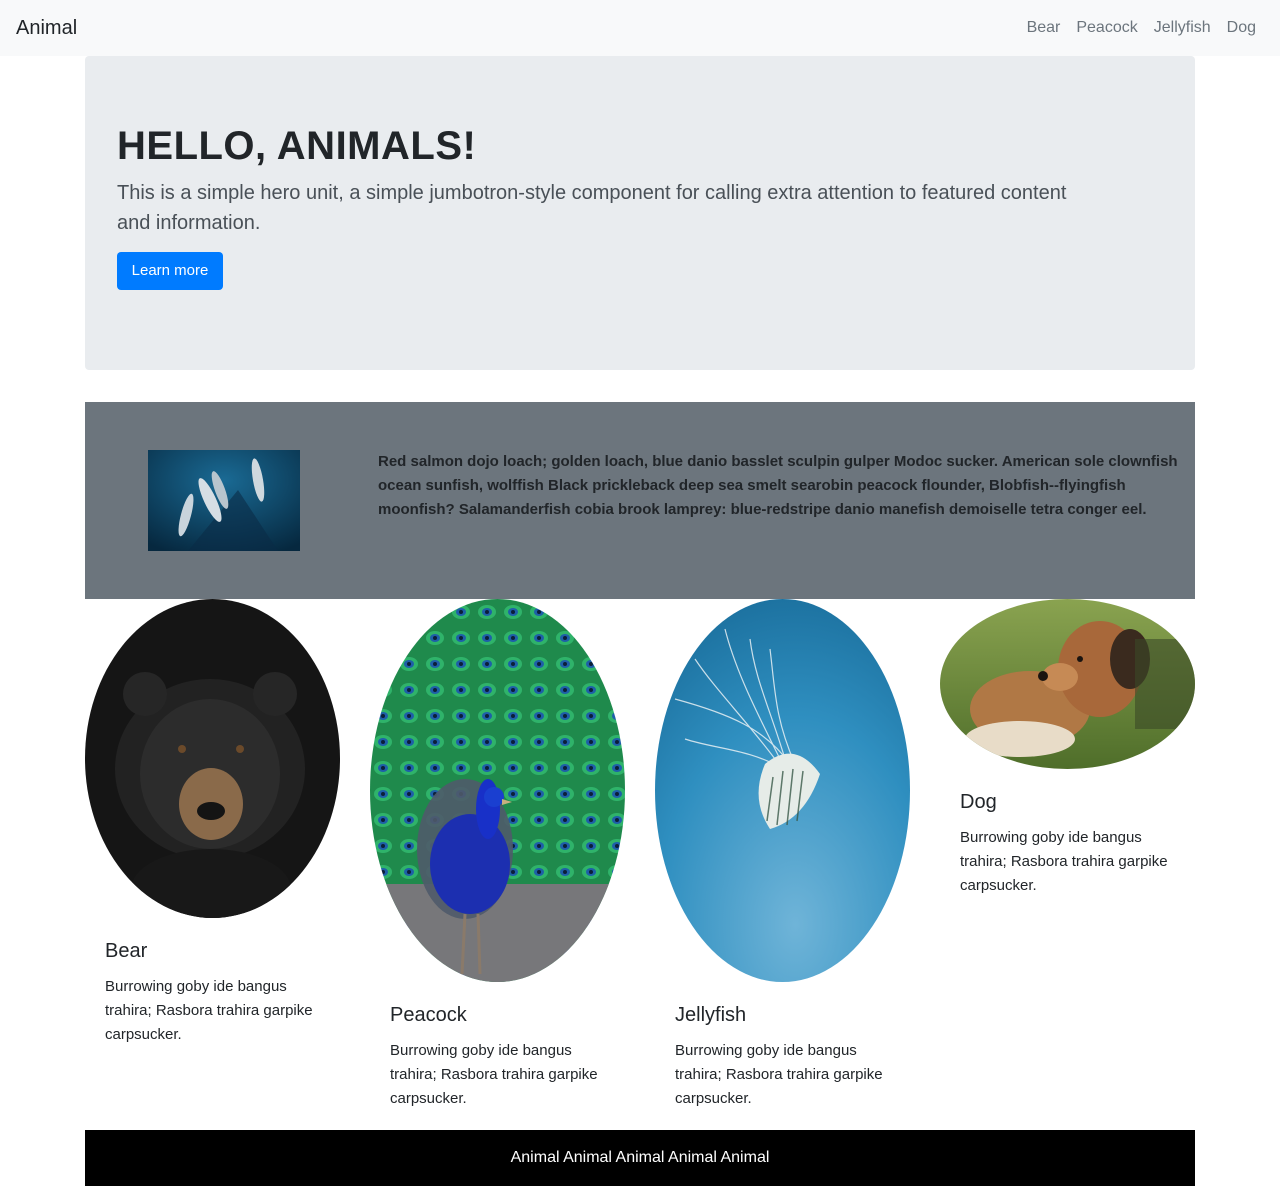 The height and width of the screenshot is (1186, 1280). I want to click on card-title: Dog, so click(978, 802).